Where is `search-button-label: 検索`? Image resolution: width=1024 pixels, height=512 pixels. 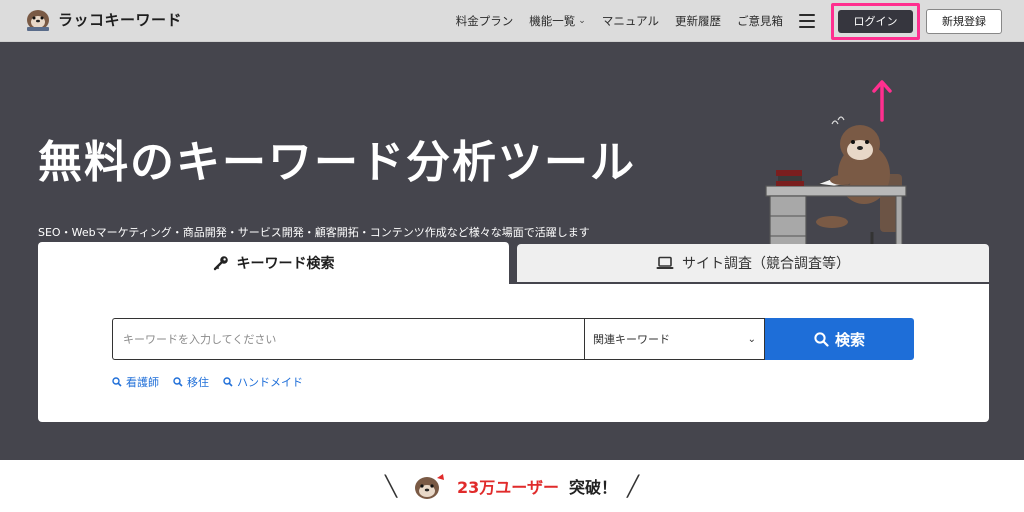
search-button-label: 検索 is located at coordinates (849, 339).